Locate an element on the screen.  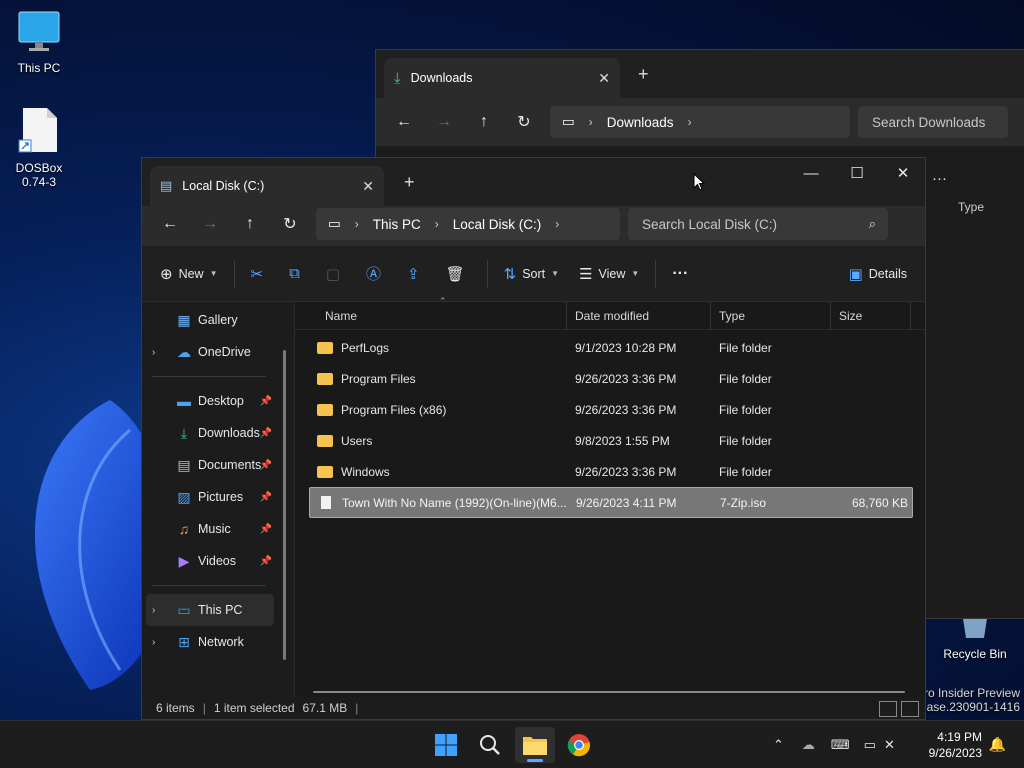
copy-button: ⧉ is located at coordinates (297, 274).